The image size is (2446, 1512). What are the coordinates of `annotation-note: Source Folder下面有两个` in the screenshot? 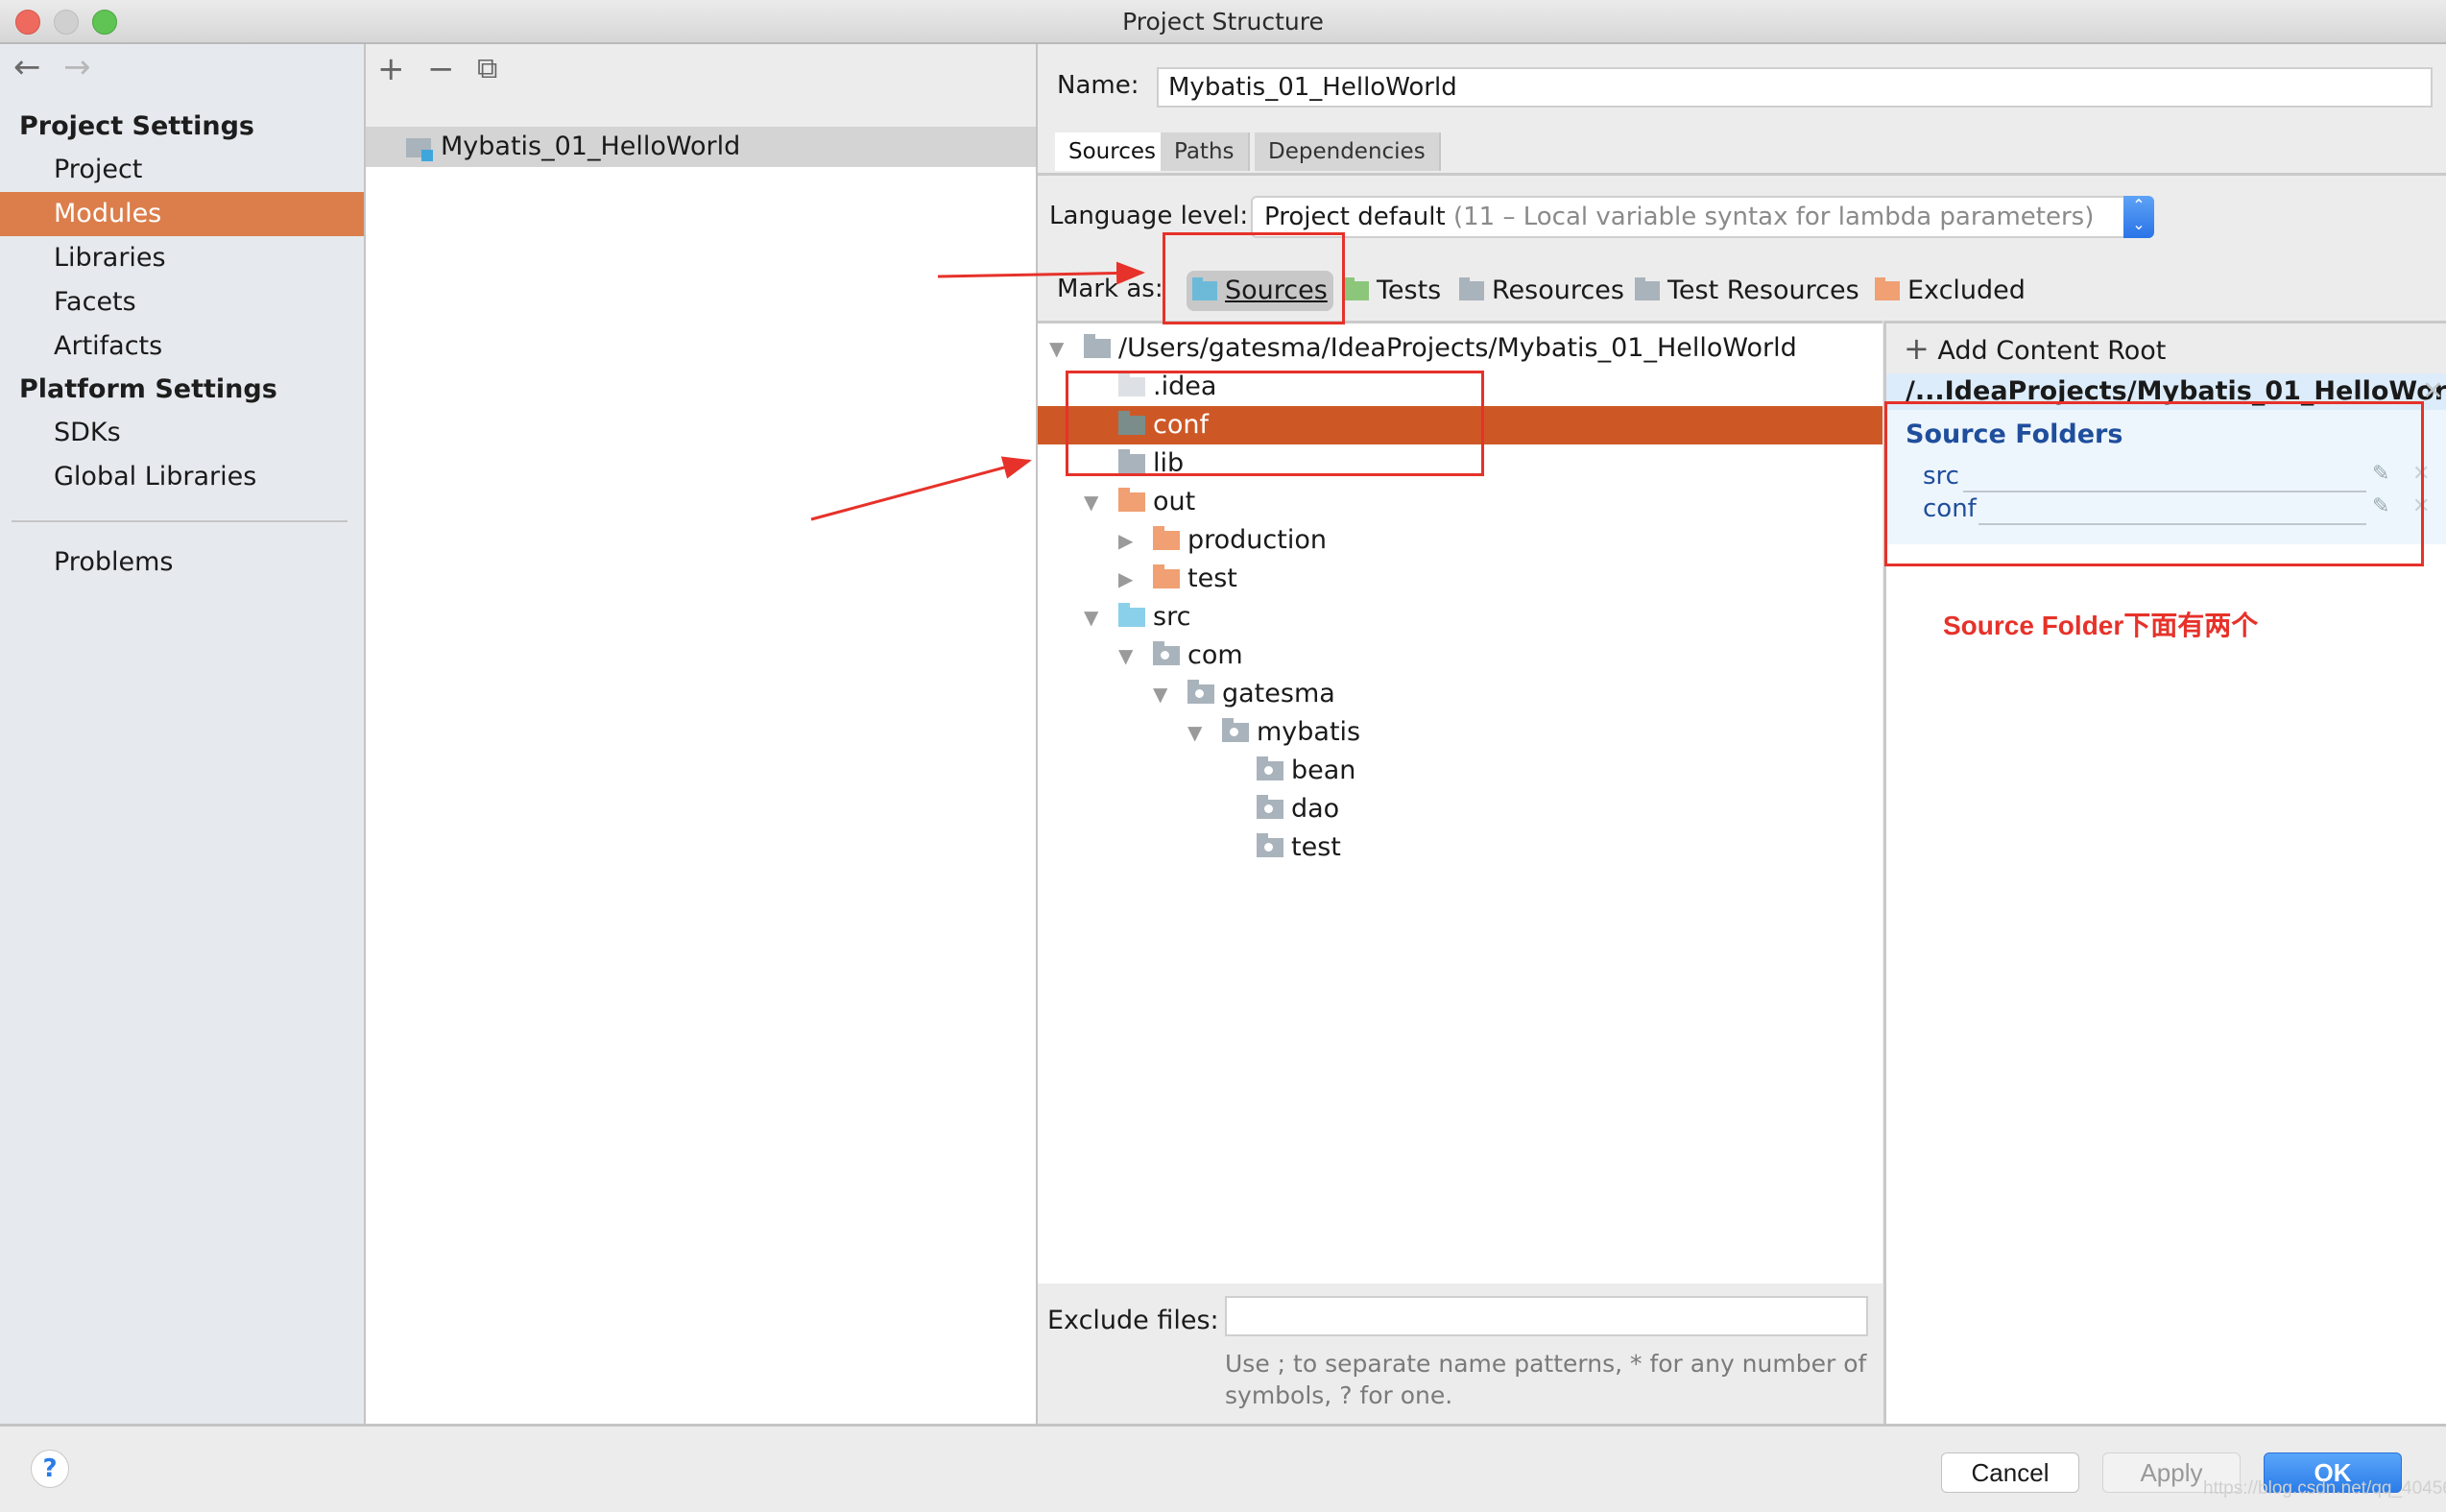 It's located at (2101, 625).